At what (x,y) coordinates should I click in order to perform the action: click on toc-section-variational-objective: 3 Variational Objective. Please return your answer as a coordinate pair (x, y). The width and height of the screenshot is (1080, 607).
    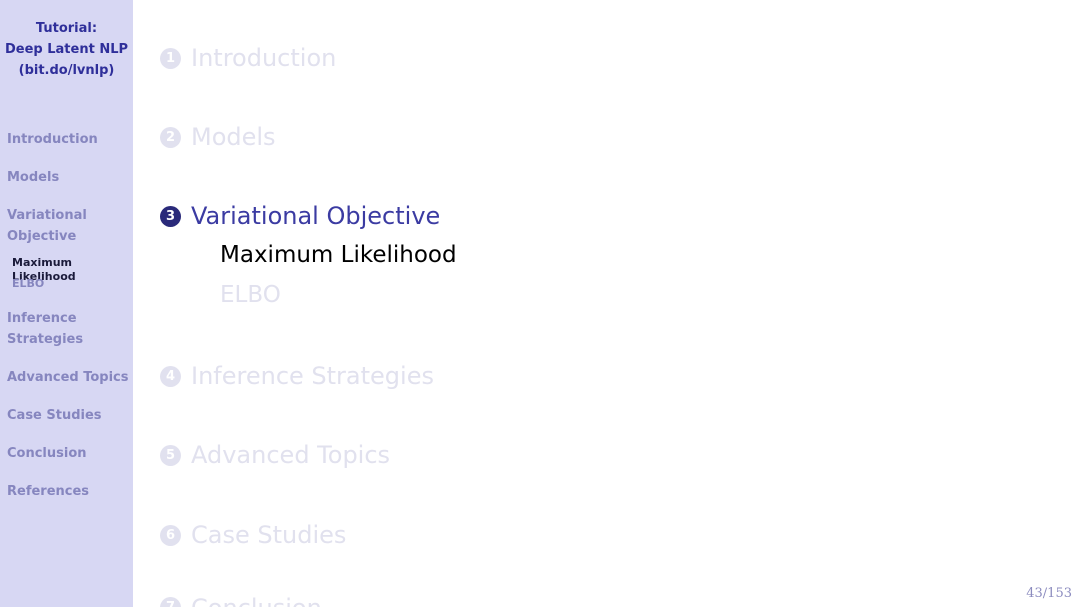
    Looking at the image, I should click on (300, 216).